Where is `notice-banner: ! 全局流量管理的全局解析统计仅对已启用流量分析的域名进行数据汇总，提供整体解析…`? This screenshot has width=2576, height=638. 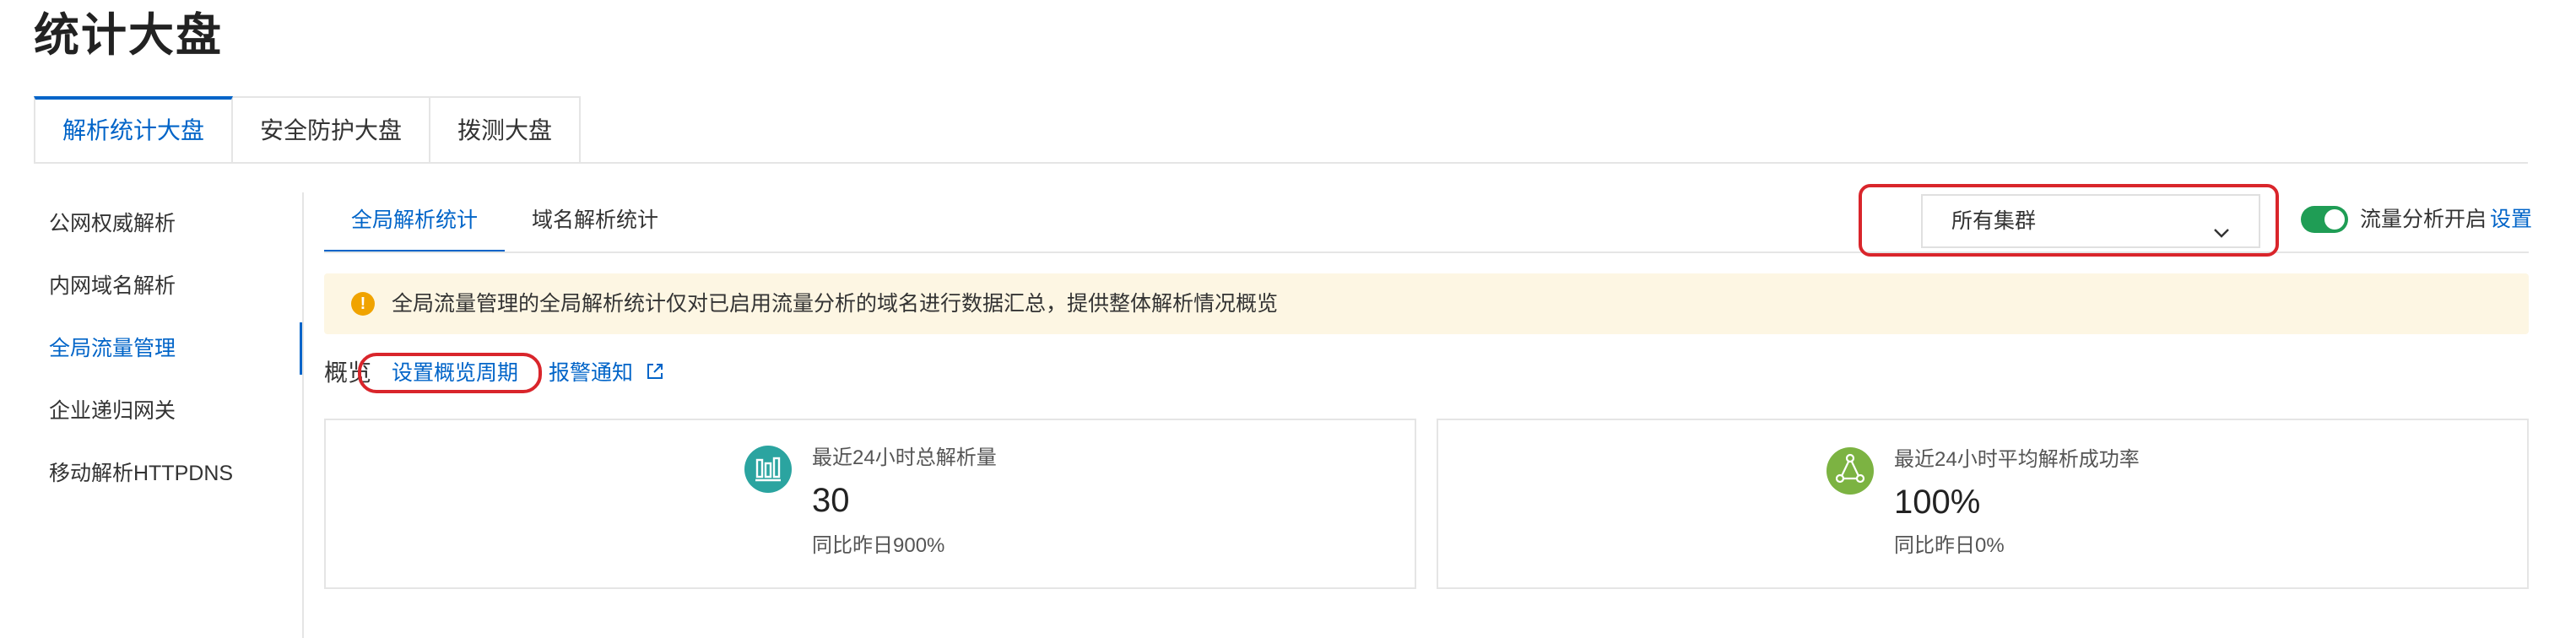 notice-banner: ! 全局流量管理的全局解析统计仅对已启用流量分析的域名进行数据汇总，提供整体解析… is located at coordinates (1426, 303).